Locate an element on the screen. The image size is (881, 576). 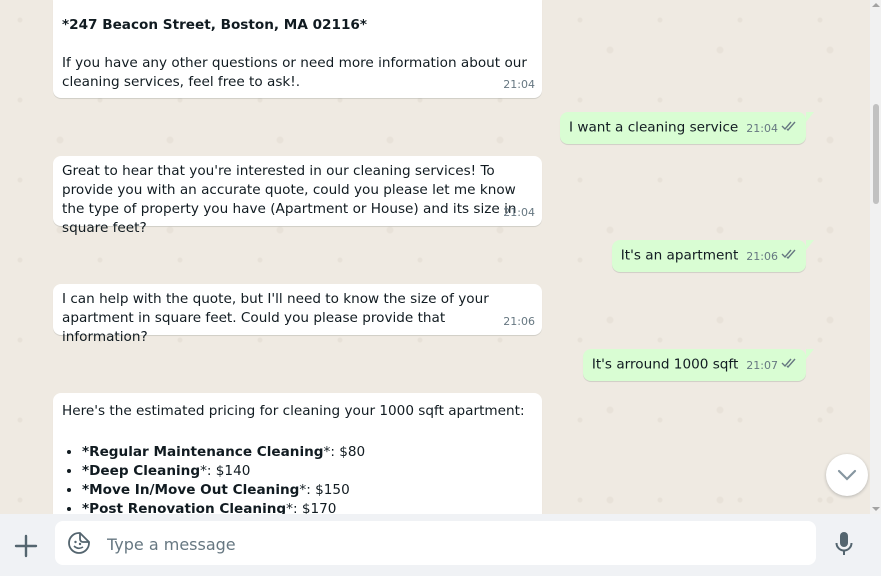
message-text: It's arround 1000 sqft is located at coordinates (665, 364).